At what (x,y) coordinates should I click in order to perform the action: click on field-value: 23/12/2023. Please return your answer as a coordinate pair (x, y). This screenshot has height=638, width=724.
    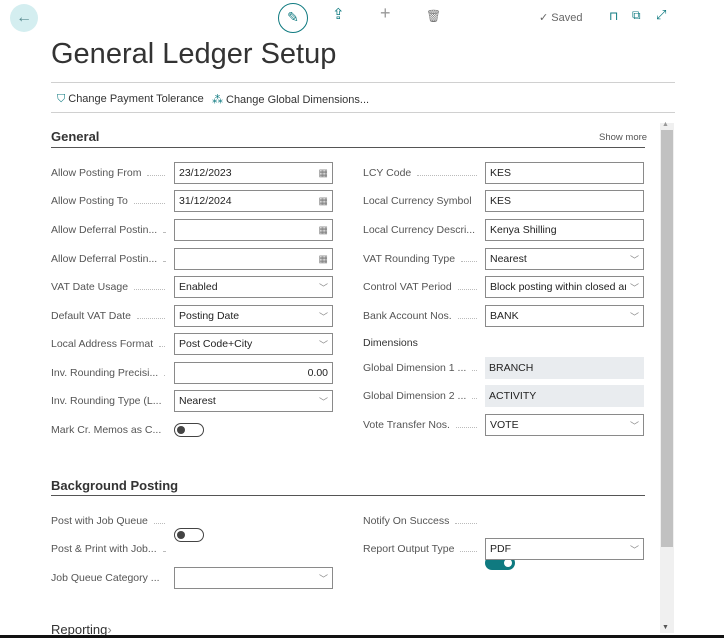
    Looking at the image, I should click on (205, 173).